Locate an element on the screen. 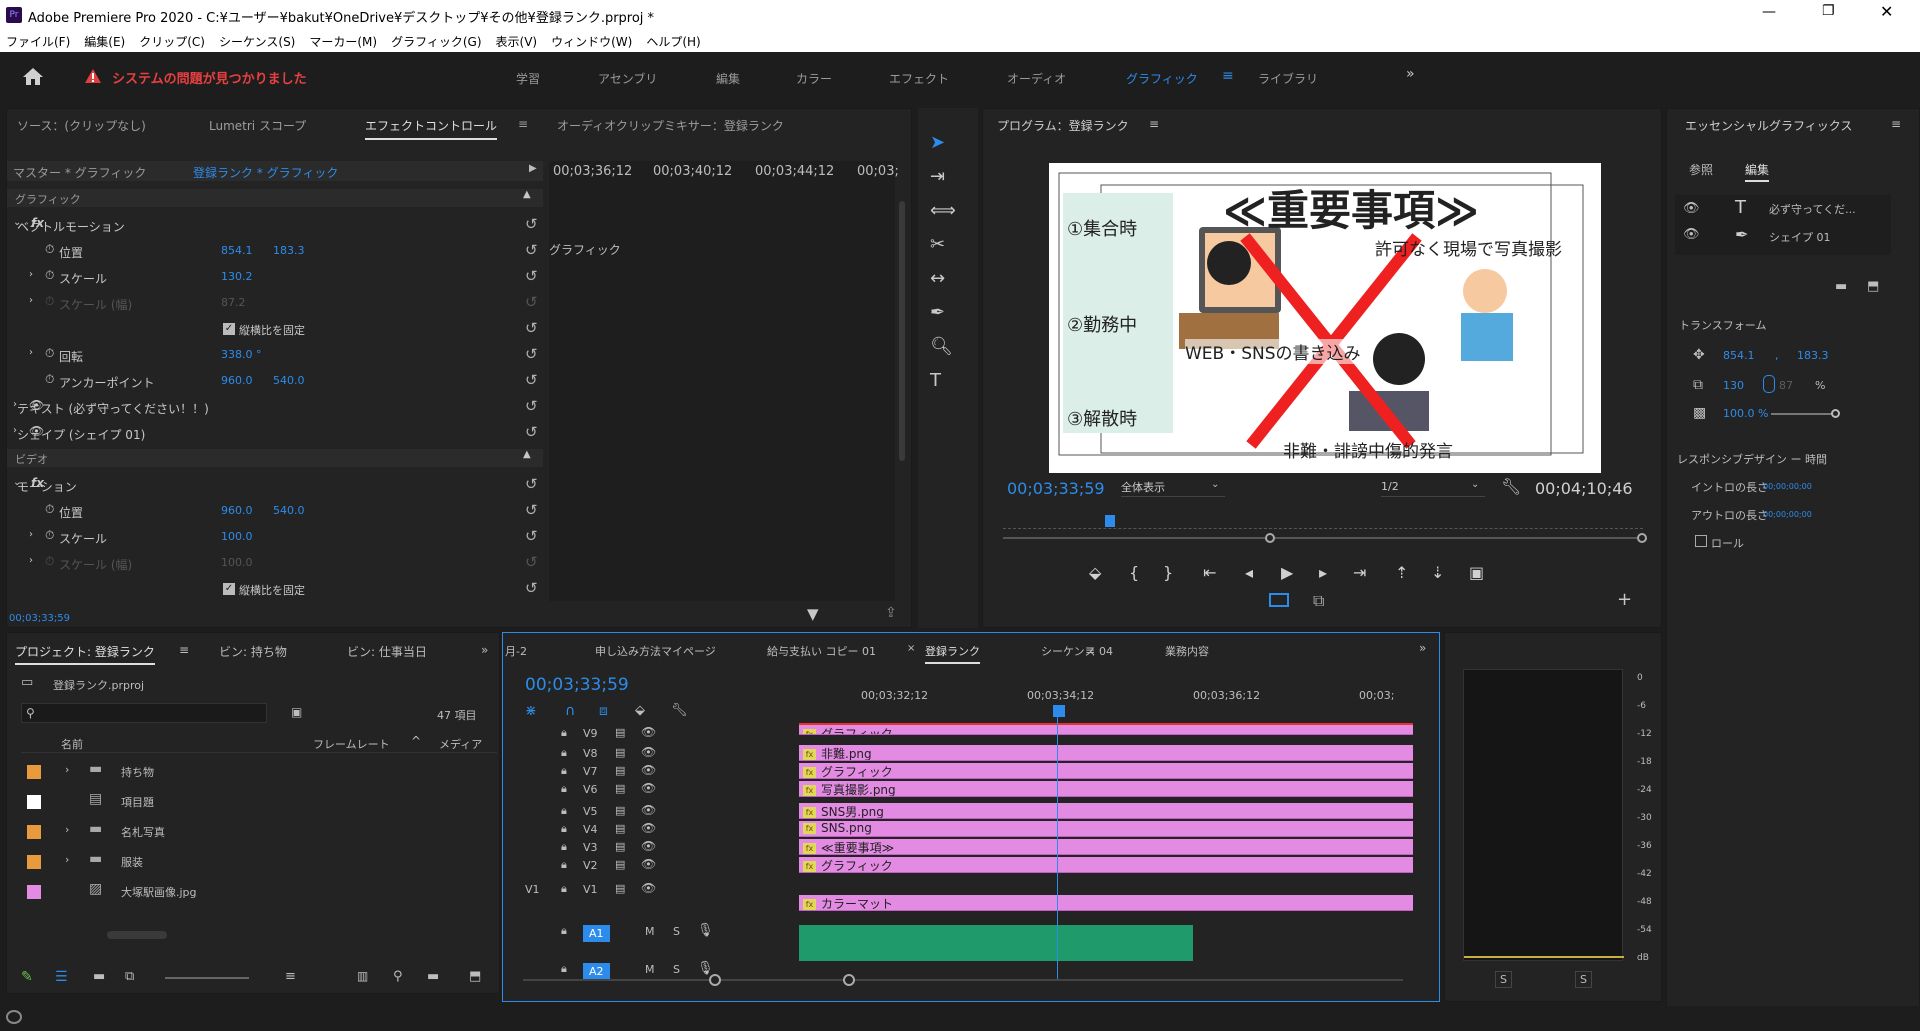 This screenshot has width=1920, height=1031. pen-icon: ✒ is located at coordinates (937, 312).